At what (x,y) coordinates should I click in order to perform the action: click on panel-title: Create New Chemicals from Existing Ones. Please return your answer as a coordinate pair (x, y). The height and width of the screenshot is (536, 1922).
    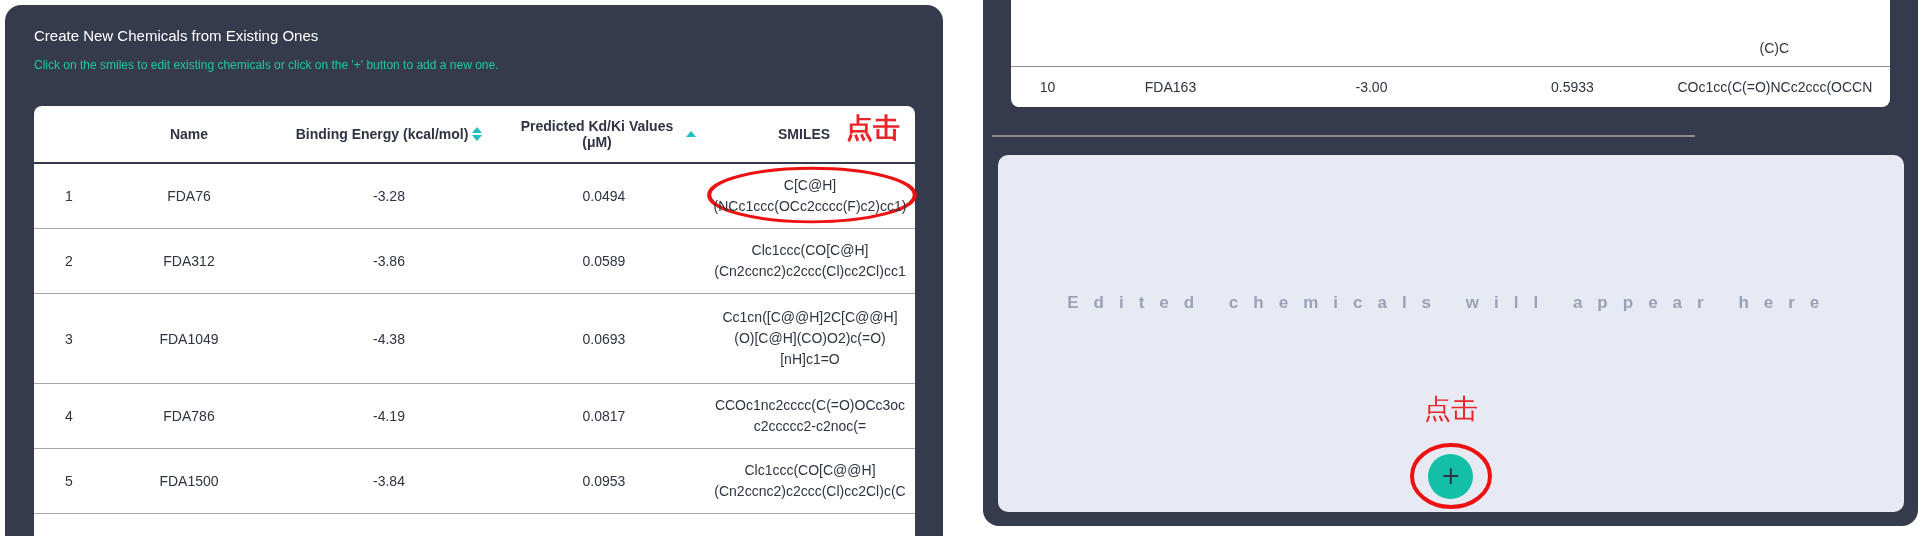
    Looking at the image, I should click on (177, 35).